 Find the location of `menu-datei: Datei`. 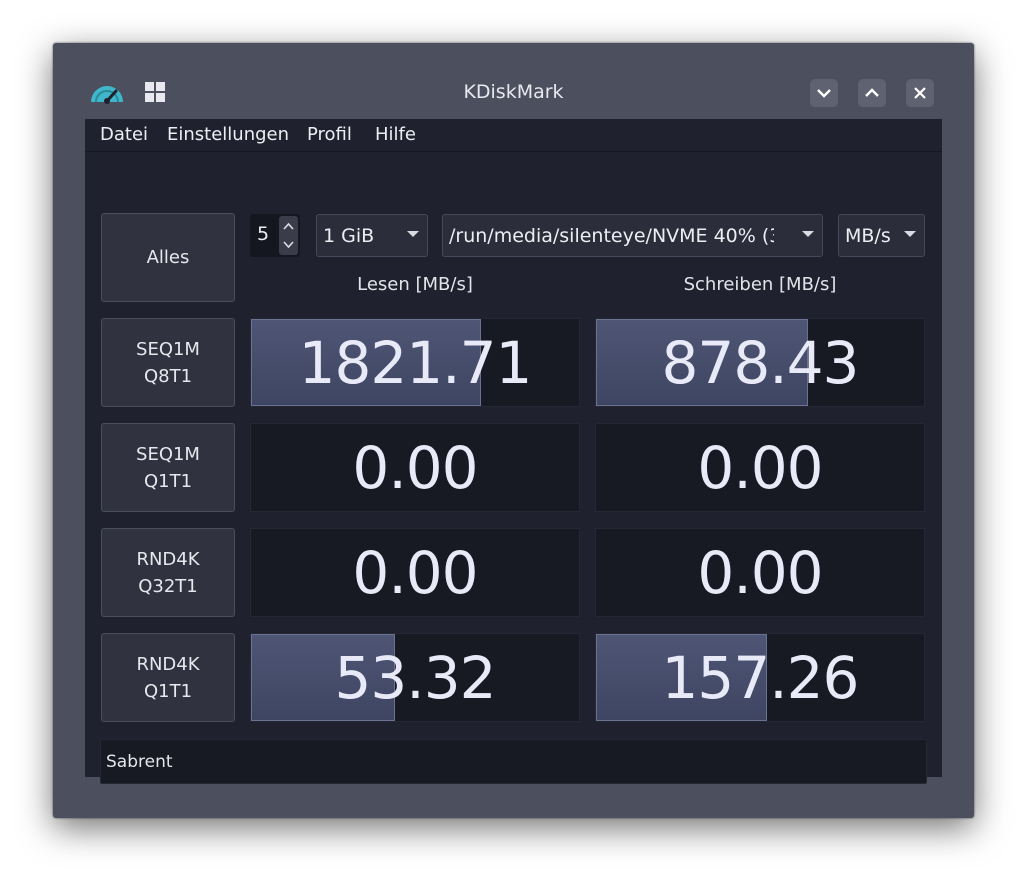

menu-datei: Datei is located at coordinates (124, 134).